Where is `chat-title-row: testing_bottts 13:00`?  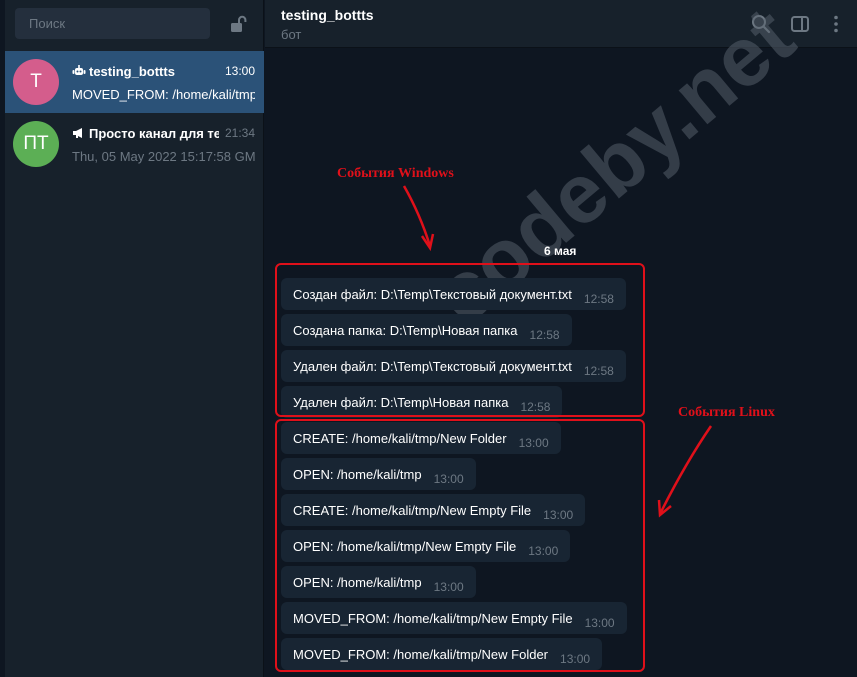 chat-title-row: testing_bottts 13:00 is located at coordinates (163, 71).